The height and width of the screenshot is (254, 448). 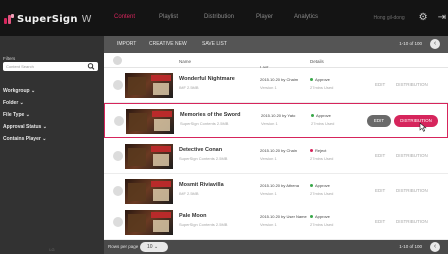 I want to click on content-name: Memories of the Sword, so click(x=210, y=115).